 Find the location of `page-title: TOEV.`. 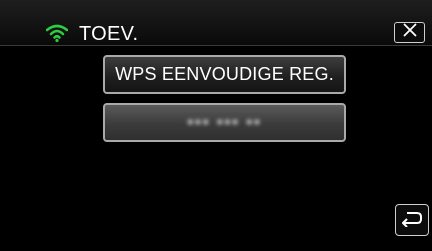

page-title: TOEV. is located at coordinates (109, 34).